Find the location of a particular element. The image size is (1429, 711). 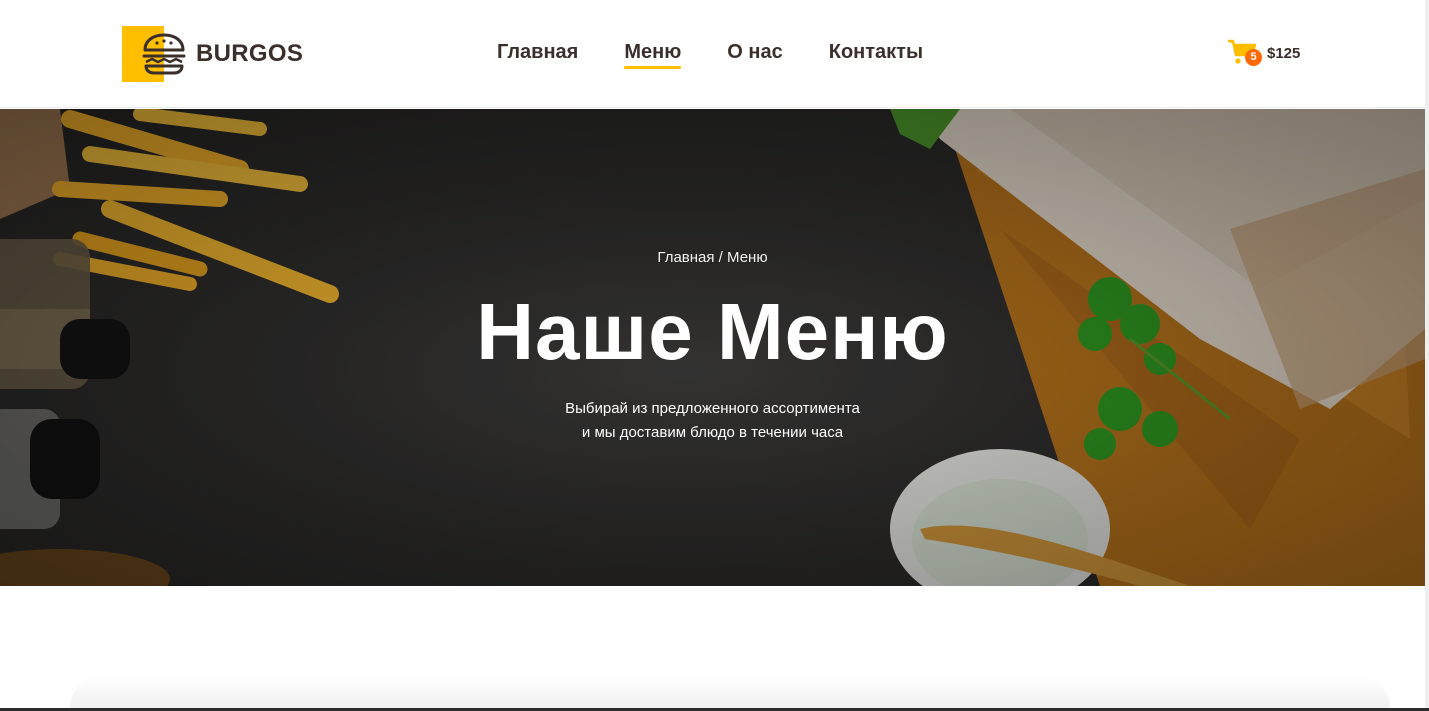

breadcrumb-current: Меню is located at coordinates (747, 257).